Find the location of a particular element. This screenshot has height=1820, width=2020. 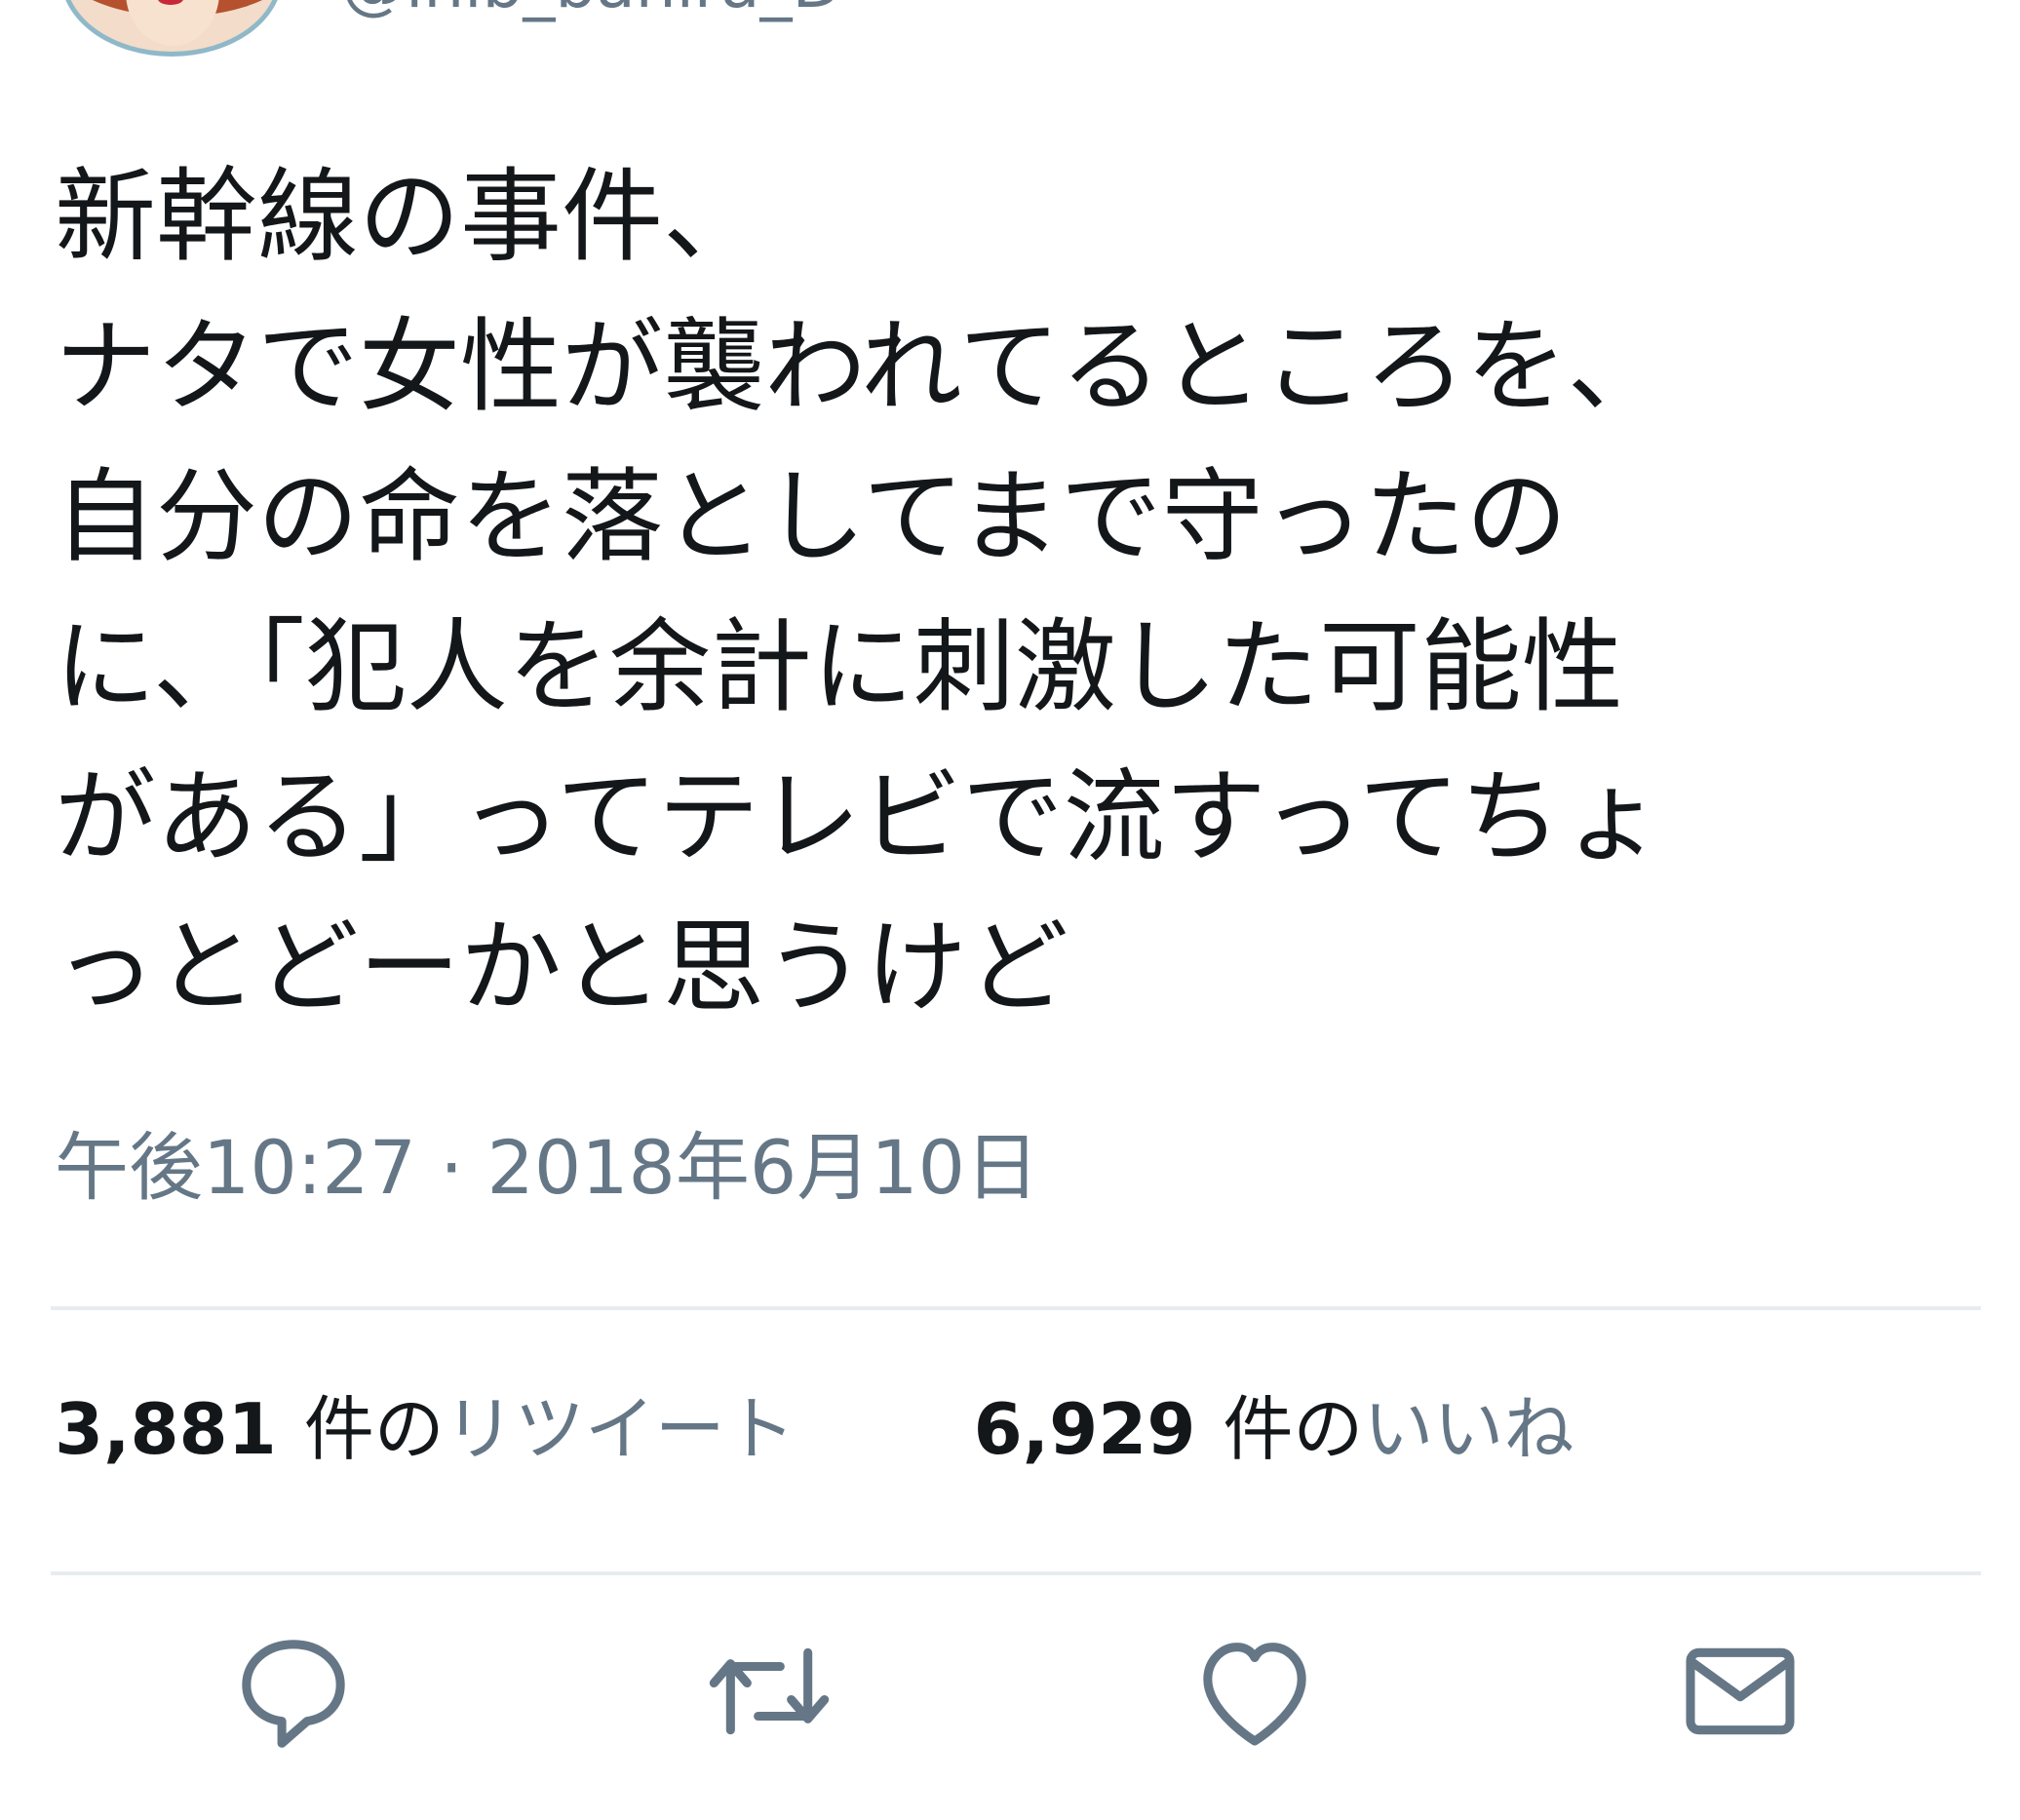

share-button is located at coordinates (1740, 1691).